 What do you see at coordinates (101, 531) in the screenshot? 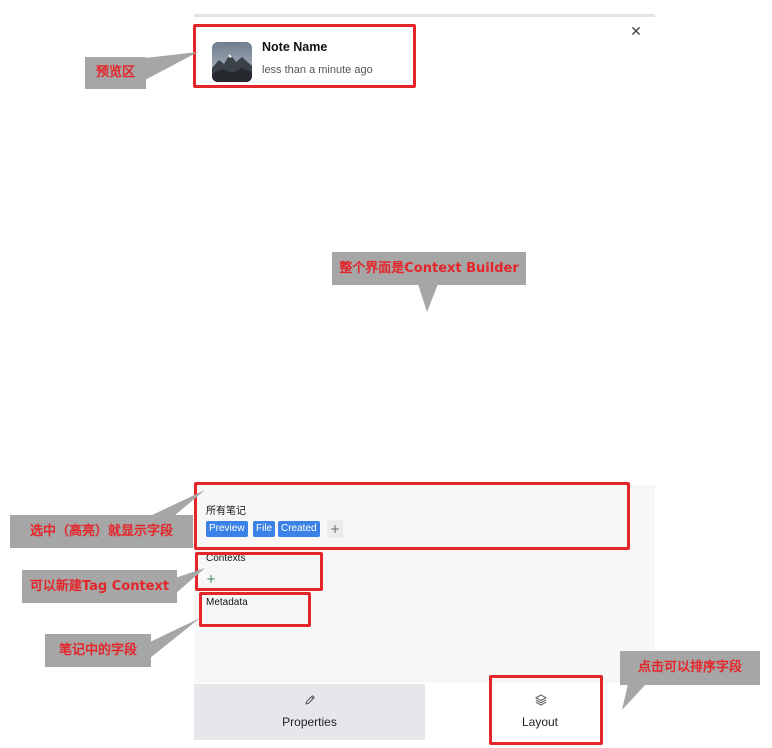
I see `callout-select-highlight: 选中（高亮）就显示字段` at bounding box center [101, 531].